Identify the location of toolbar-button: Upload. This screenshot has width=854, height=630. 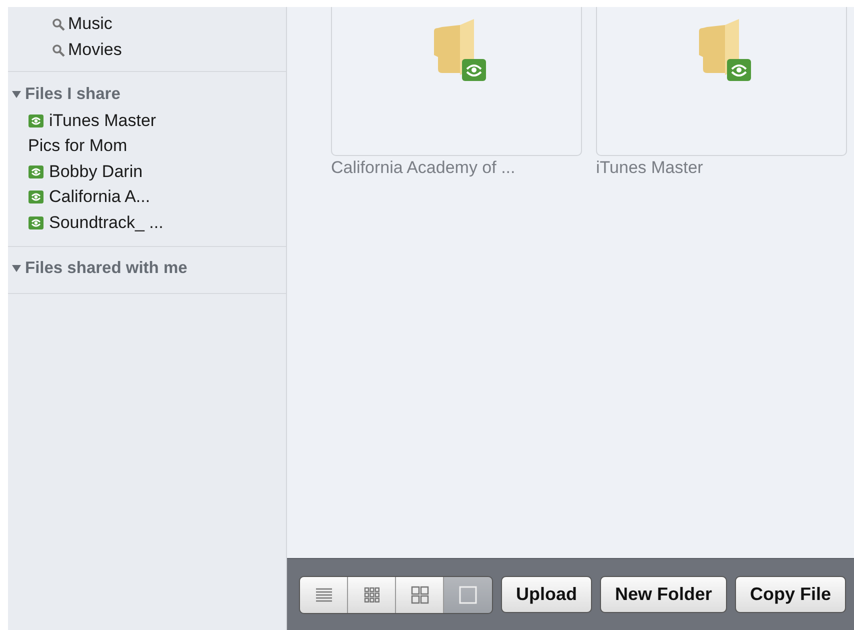
(546, 594).